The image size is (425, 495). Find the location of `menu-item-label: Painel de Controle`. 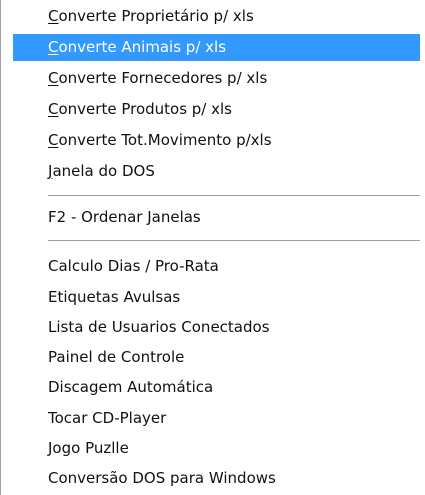

menu-item-label: Painel de Controle is located at coordinates (116, 357).